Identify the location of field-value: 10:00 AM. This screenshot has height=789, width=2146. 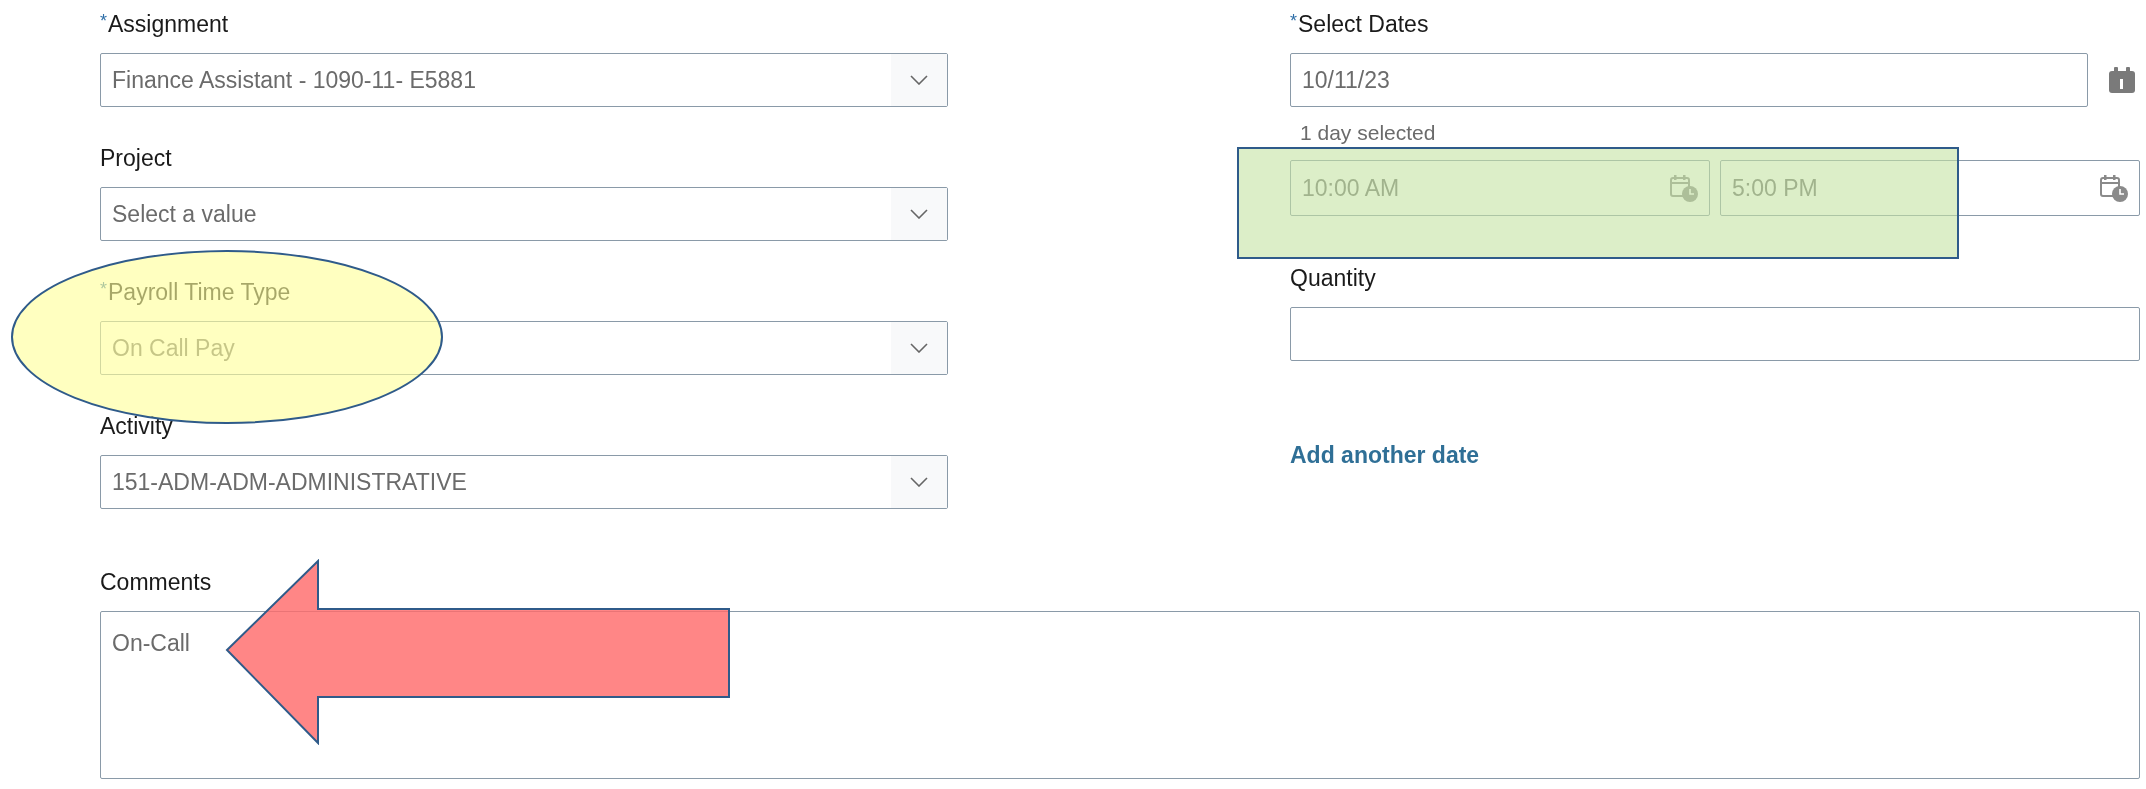
(1350, 188).